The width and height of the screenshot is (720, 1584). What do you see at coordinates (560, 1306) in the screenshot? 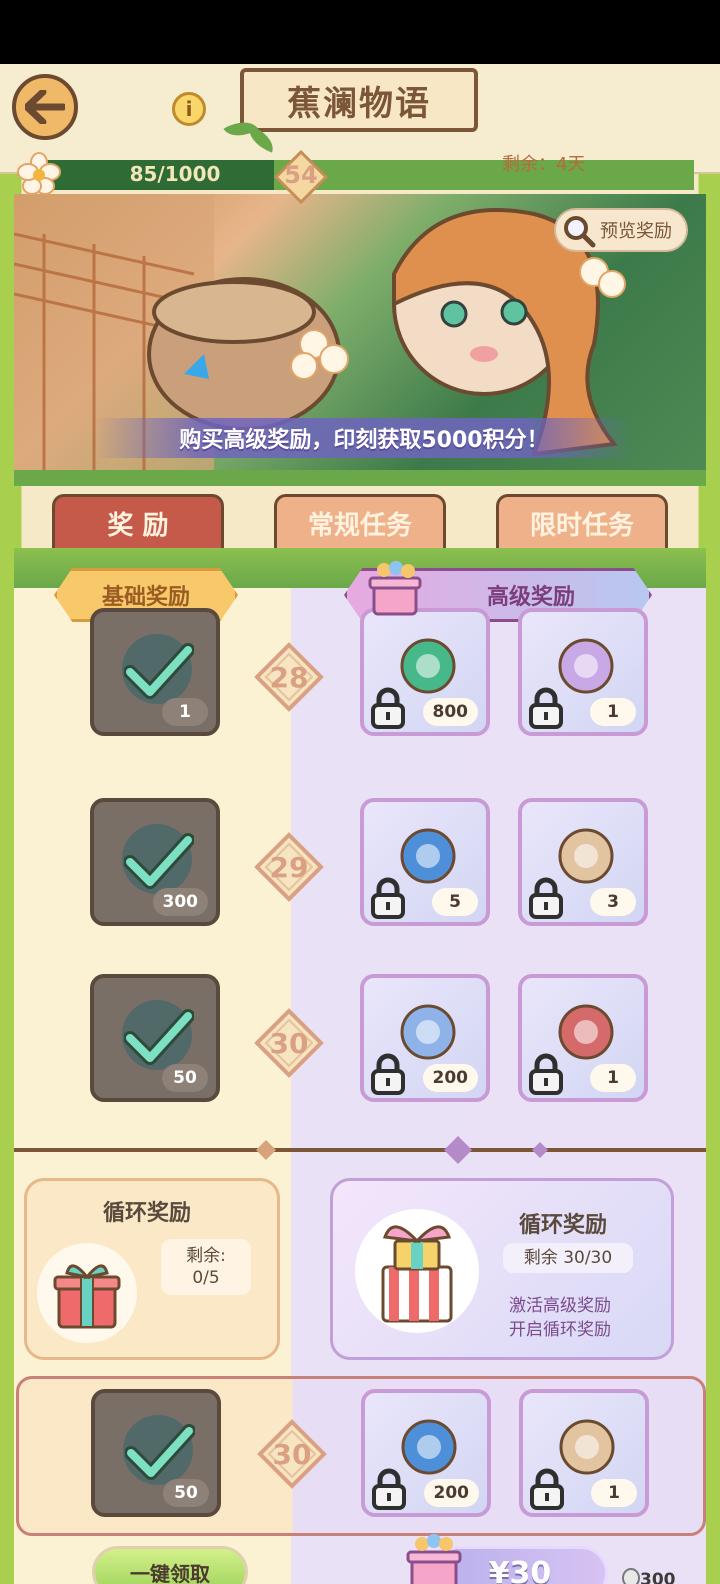
I see `cycle-advanced-desc-1: 激活高级奖励` at bounding box center [560, 1306].